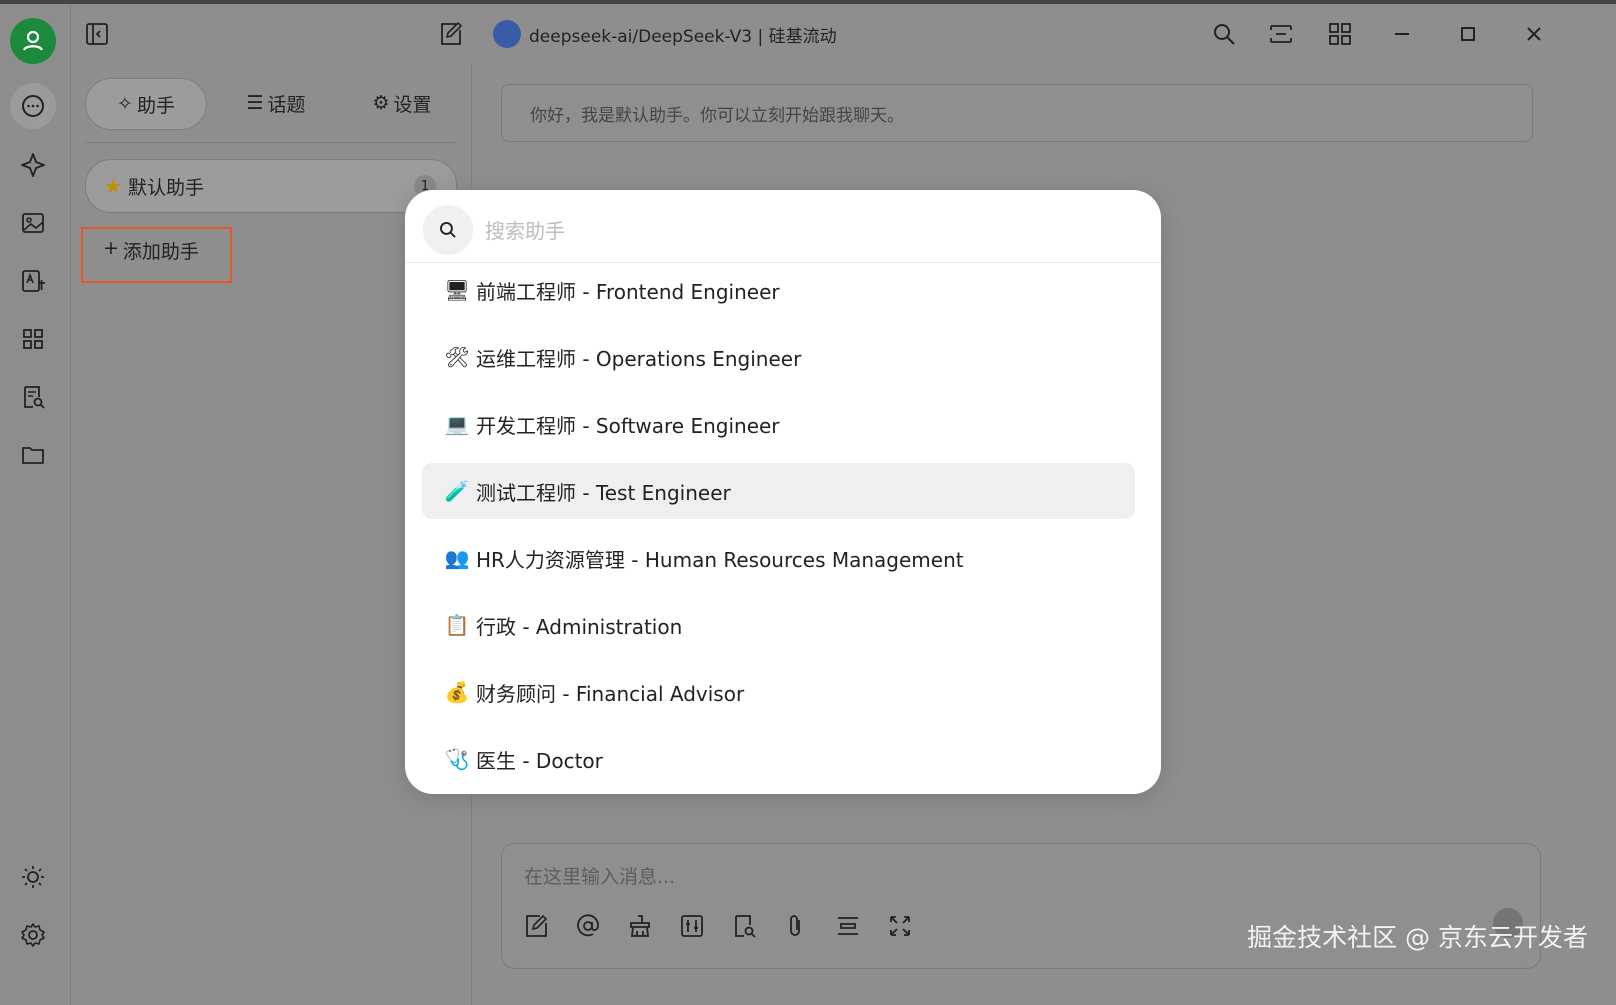  I want to click on gear-icon: ⚙, so click(381, 103).